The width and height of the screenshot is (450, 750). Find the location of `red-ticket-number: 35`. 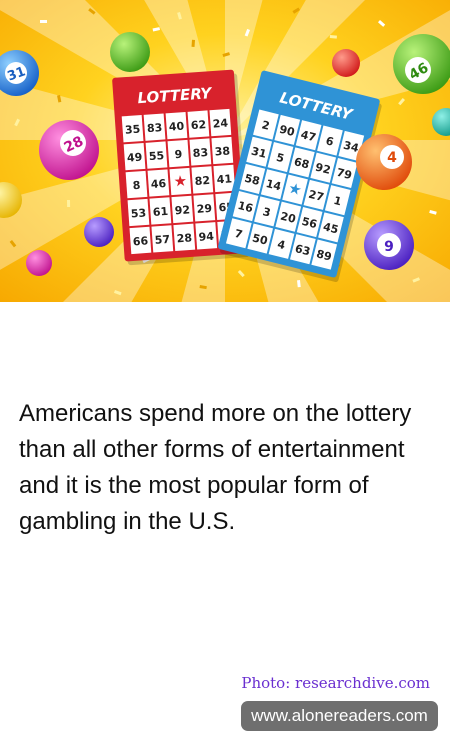

red-ticket-number: 35 is located at coordinates (133, 130).